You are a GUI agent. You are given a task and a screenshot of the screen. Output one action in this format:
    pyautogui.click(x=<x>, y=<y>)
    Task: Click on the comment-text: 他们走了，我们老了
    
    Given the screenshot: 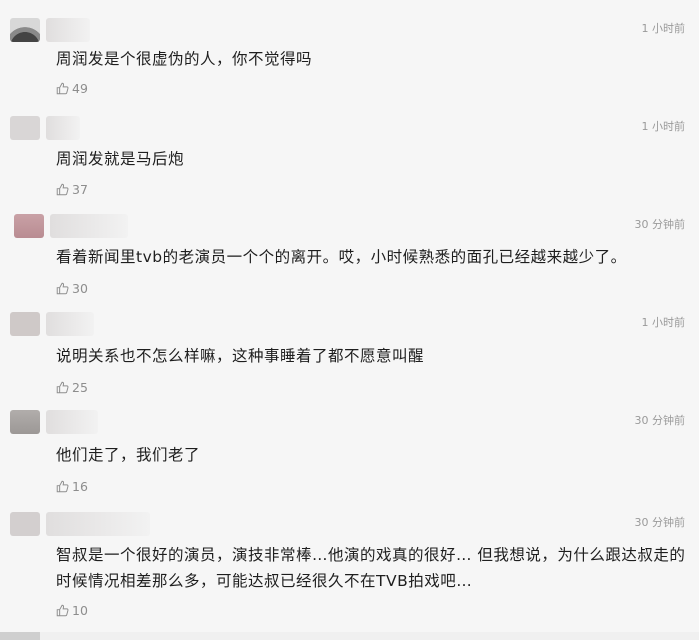 What is the action you would take?
    pyautogui.click(x=128, y=455)
    